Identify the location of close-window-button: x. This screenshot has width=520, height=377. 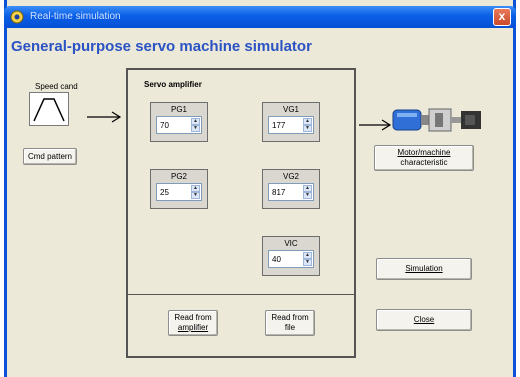
(502, 17).